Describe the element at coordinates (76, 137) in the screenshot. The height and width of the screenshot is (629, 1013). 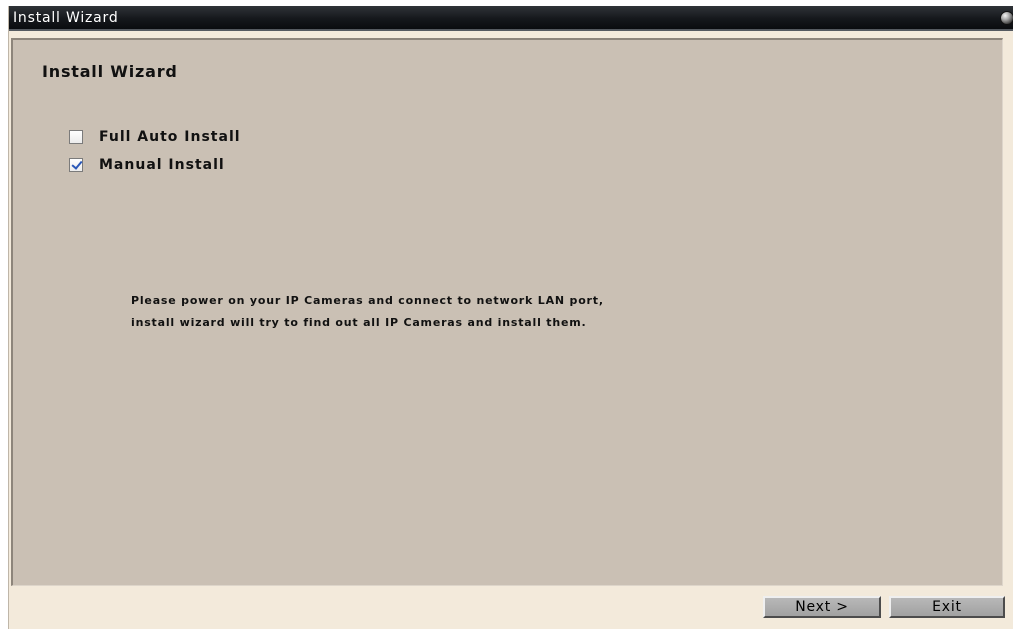
I see `full-auto-install-checkbox` at that location.